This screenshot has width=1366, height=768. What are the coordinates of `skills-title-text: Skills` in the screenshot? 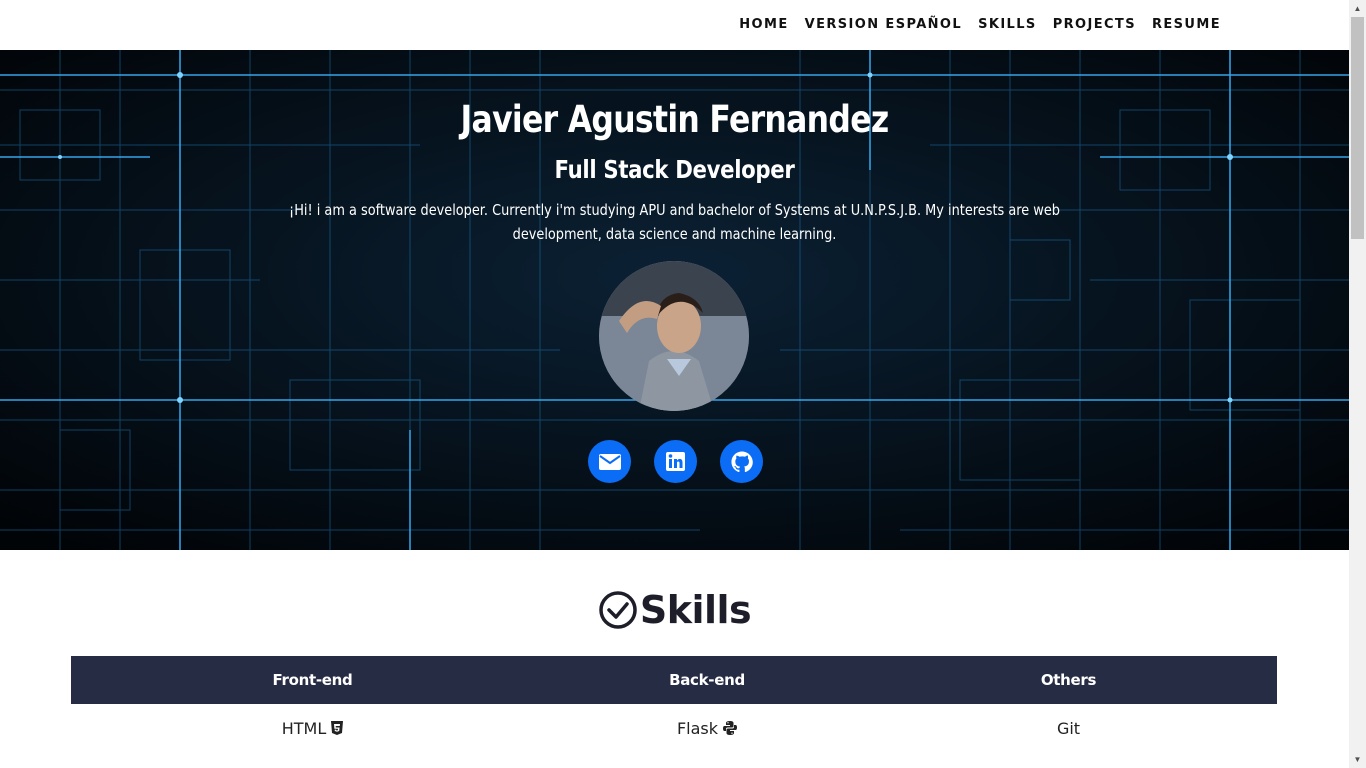 It's located at (695, 610).